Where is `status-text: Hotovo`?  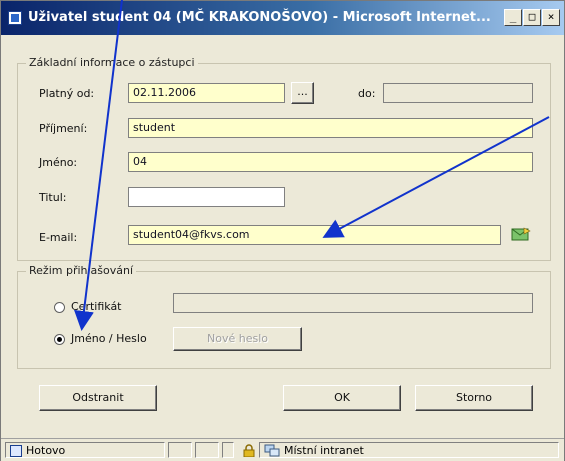
status-text: Hotovo is located at coordinates (46, 450).